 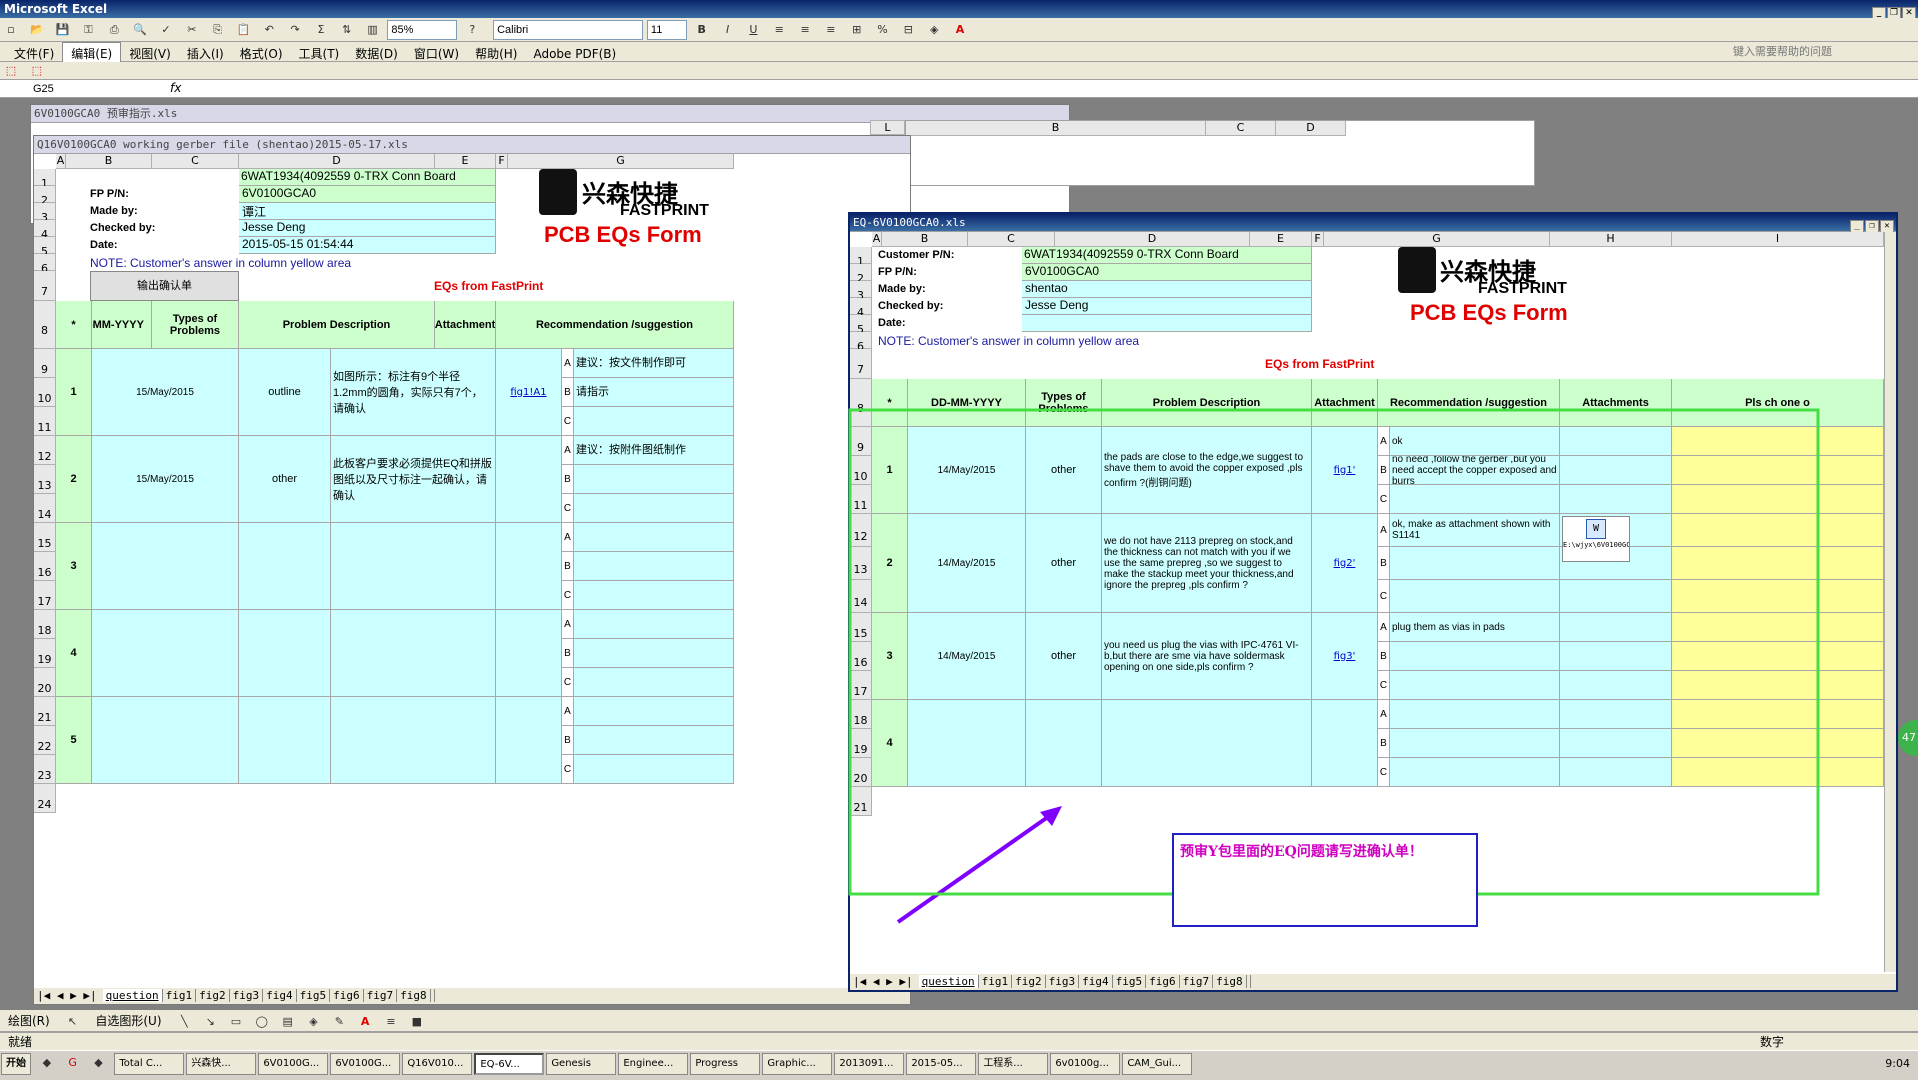 I want to click on start-button: 开始, so click(x=16, y=1064).